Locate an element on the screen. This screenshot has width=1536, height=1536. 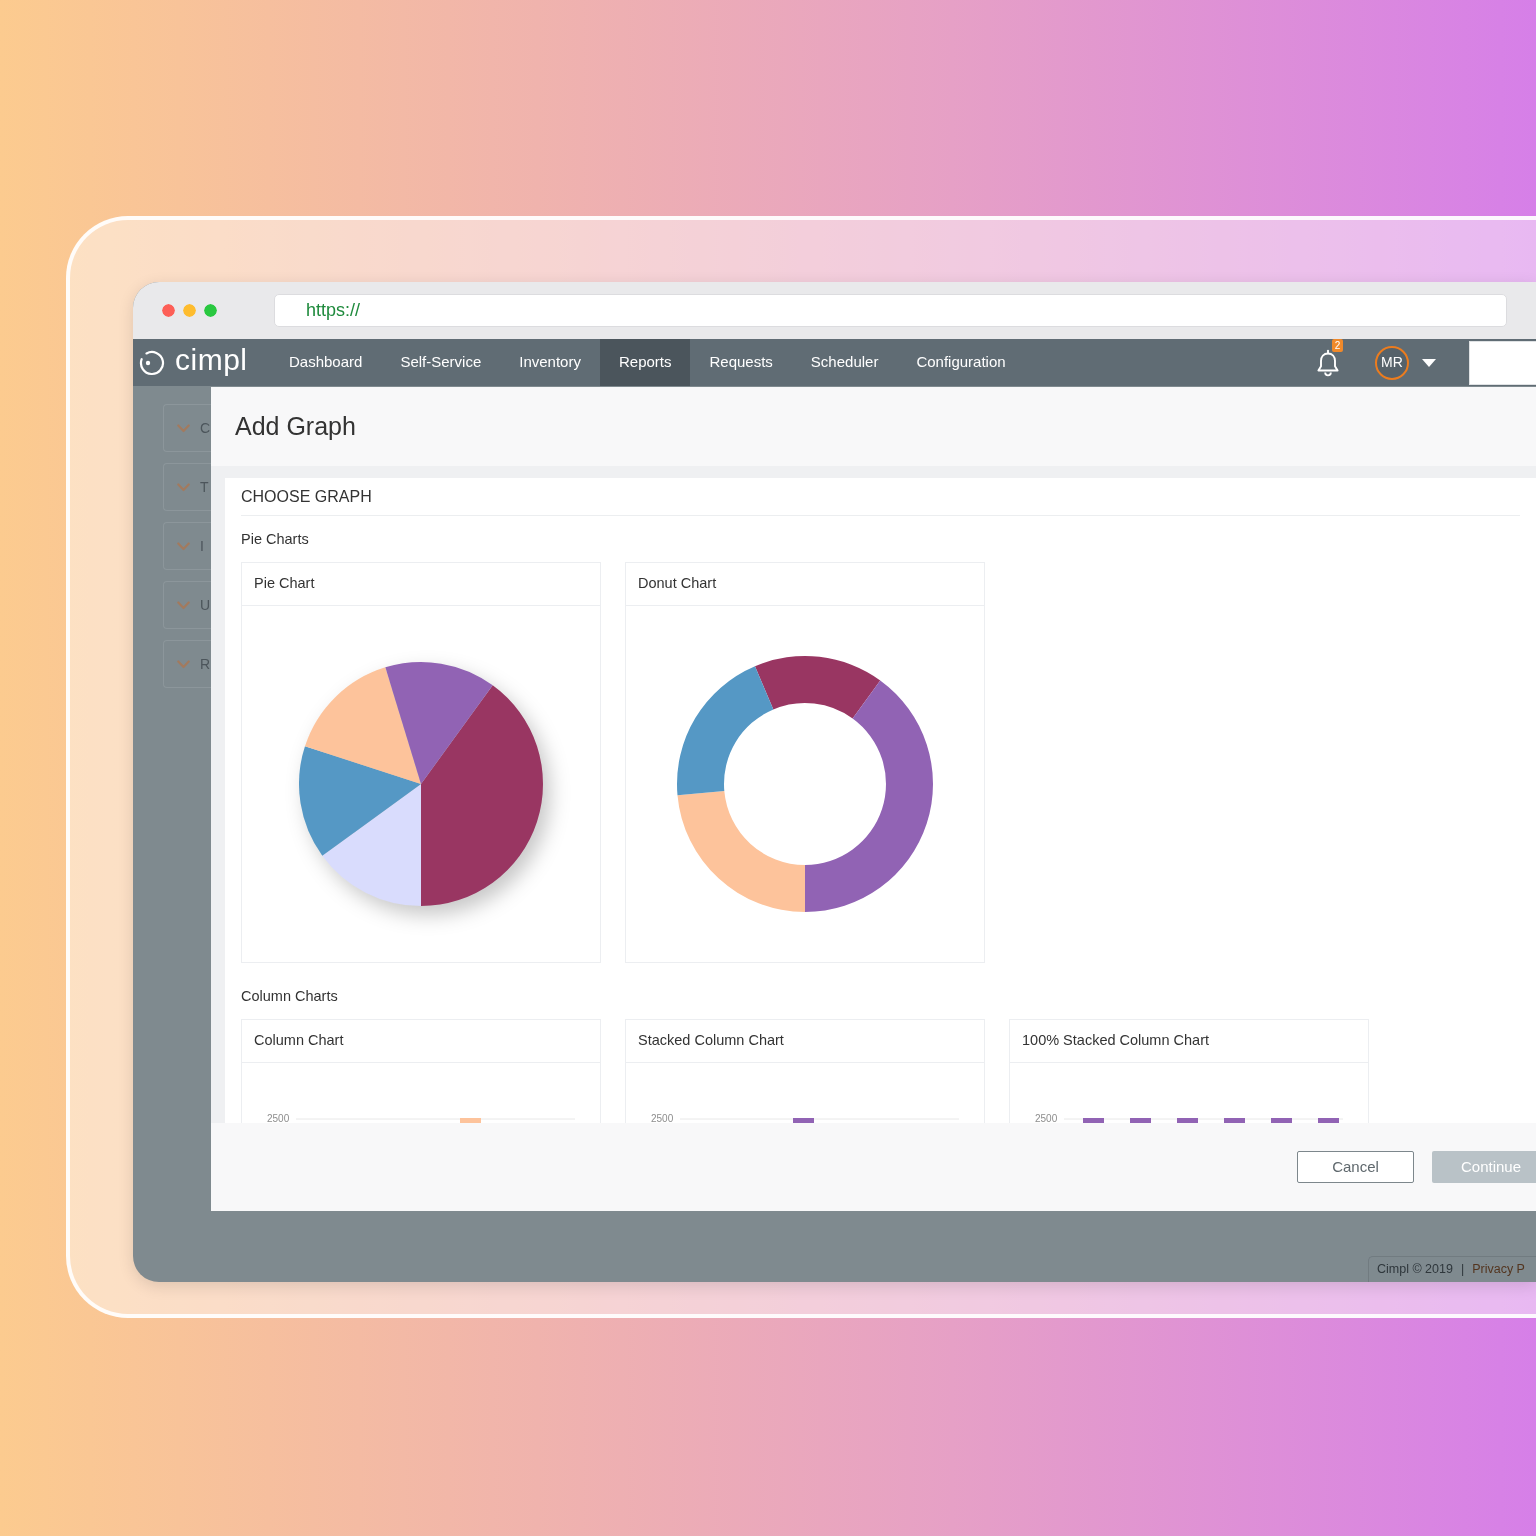
card-title: Stacked Column Chart is located at coordinates (711, 1041).